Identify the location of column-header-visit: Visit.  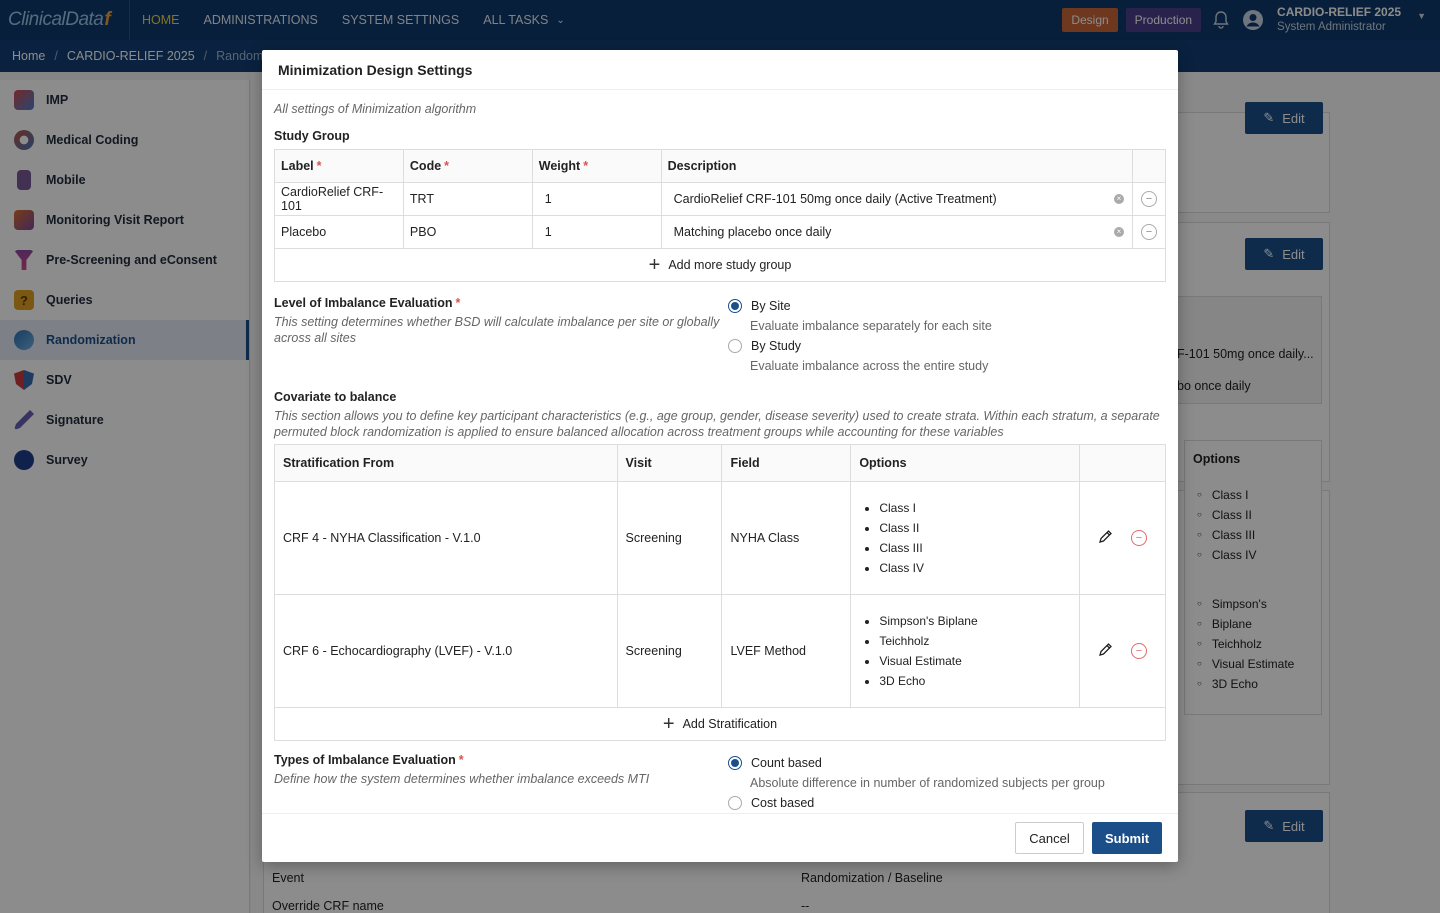
(669, 463).